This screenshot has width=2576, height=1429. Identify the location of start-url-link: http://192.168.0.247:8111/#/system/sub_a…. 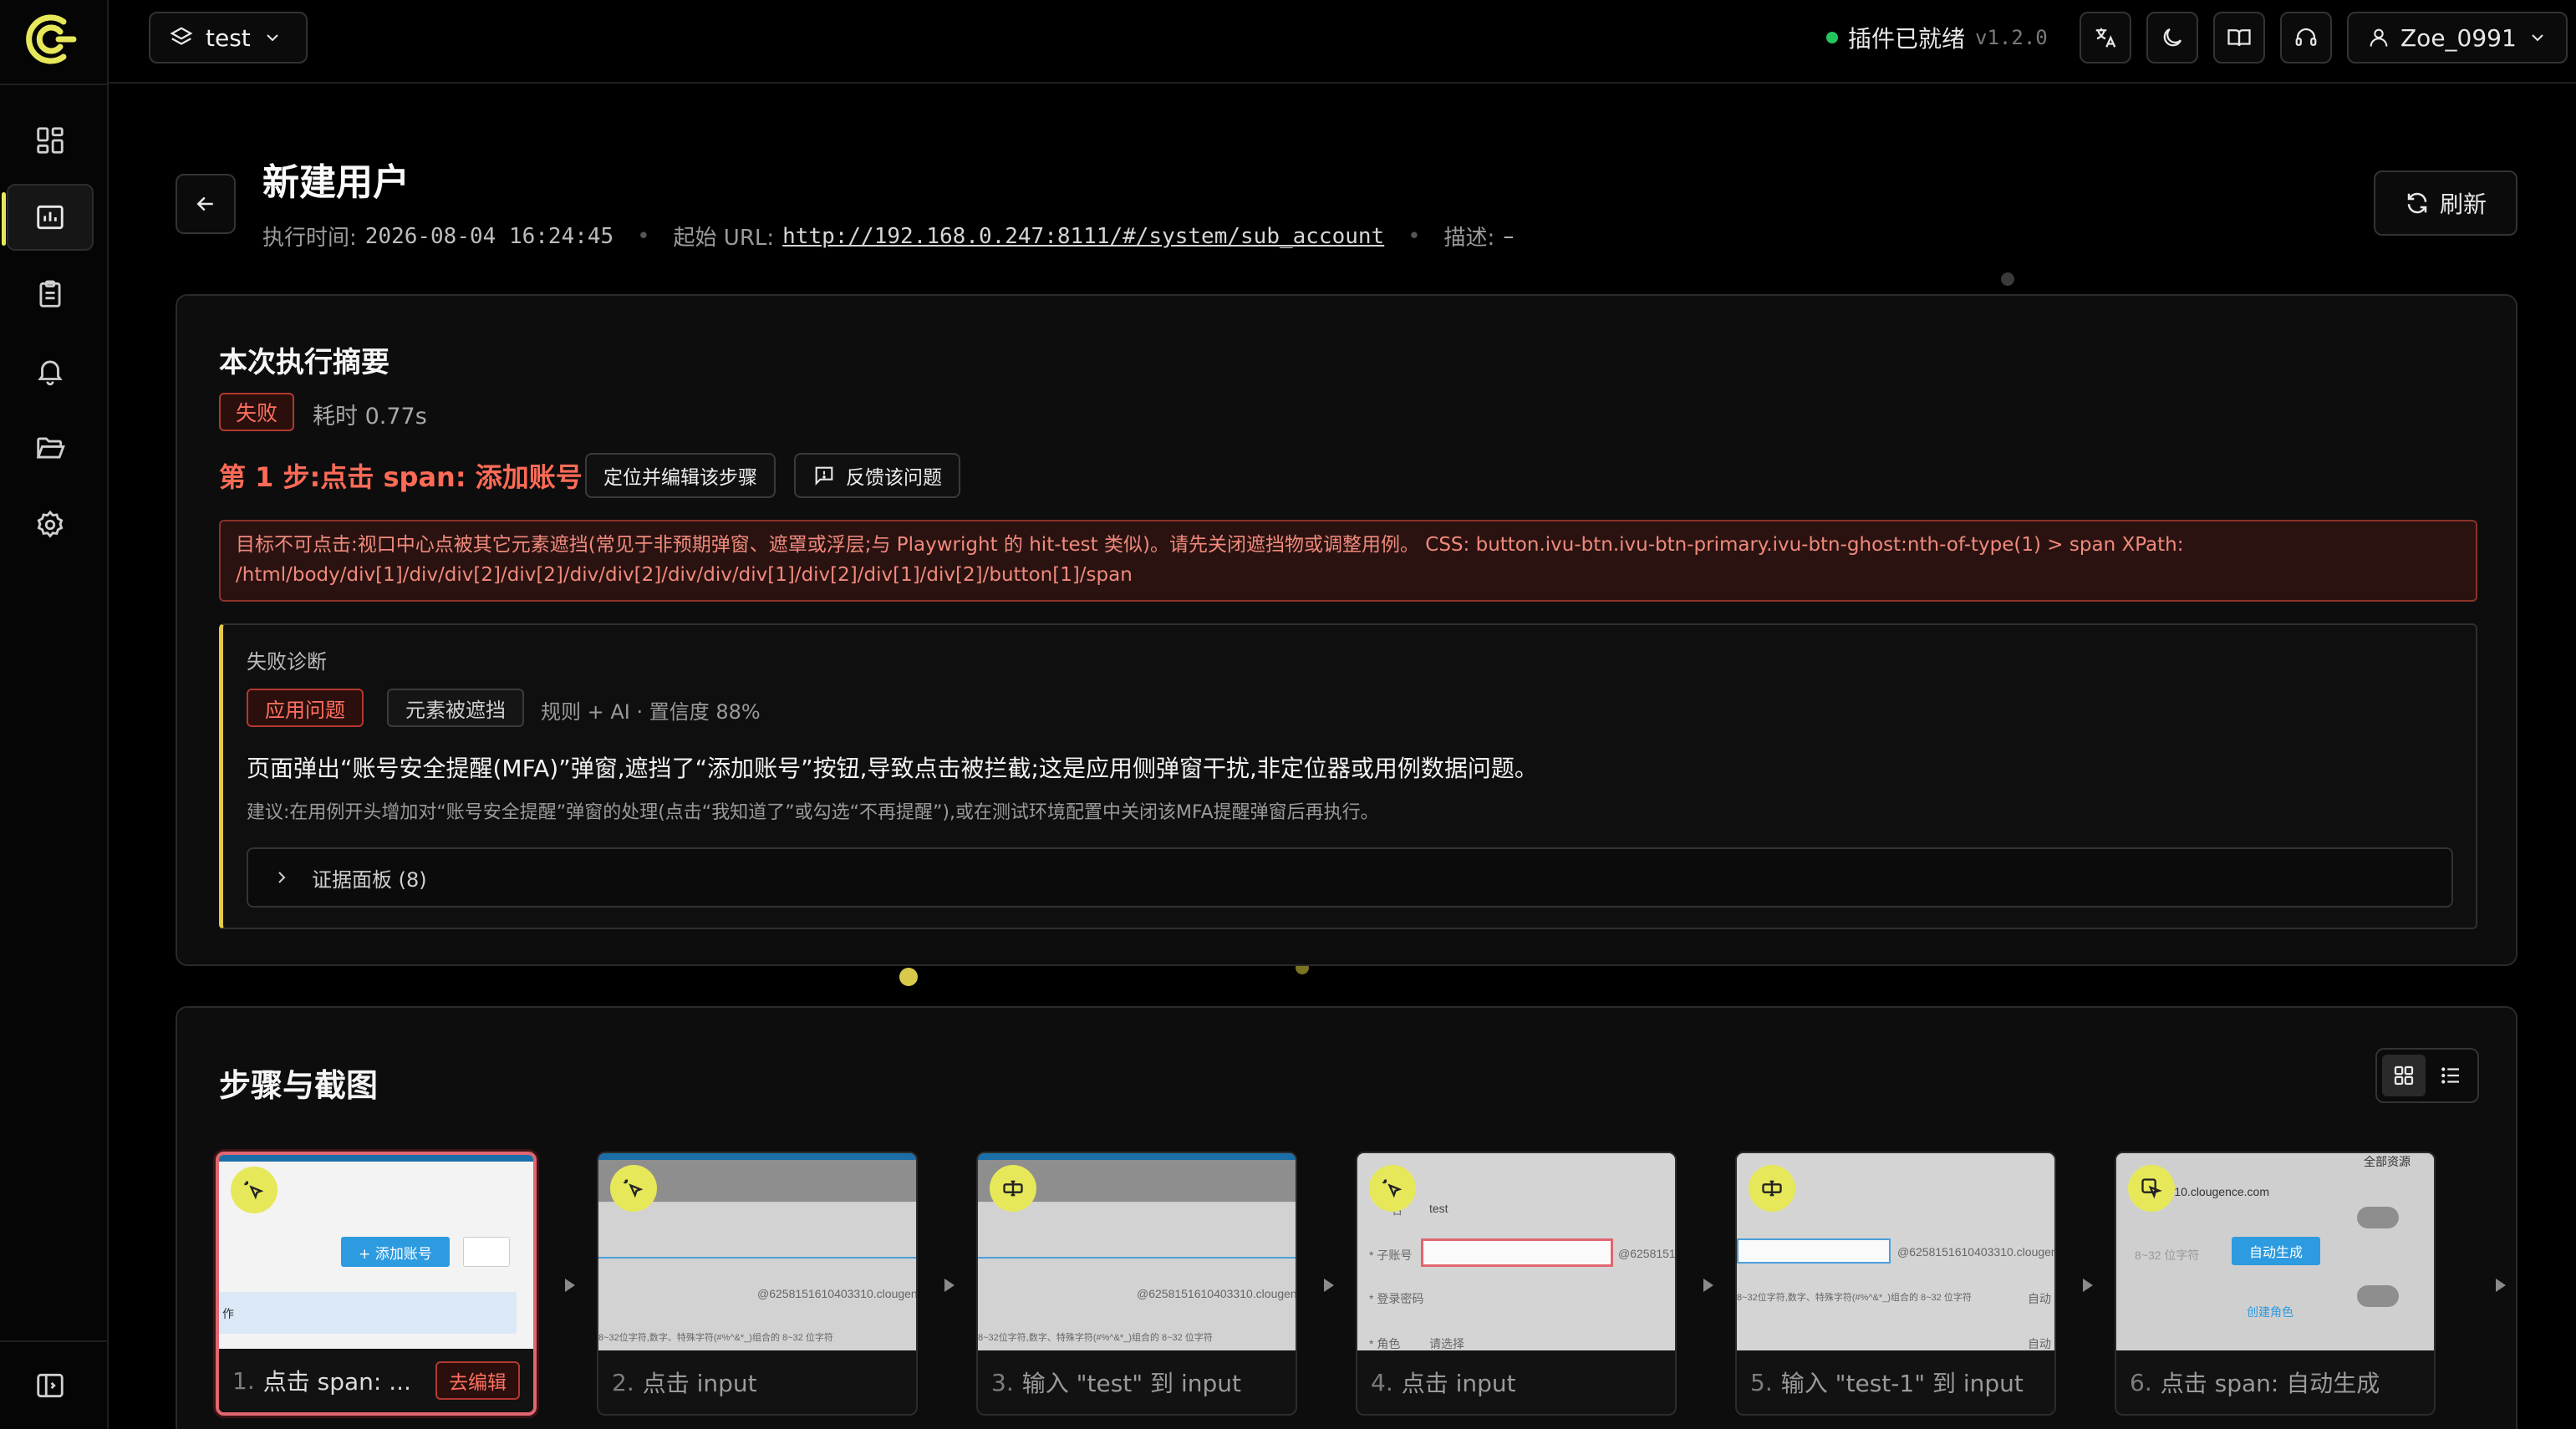
(1083, 236).